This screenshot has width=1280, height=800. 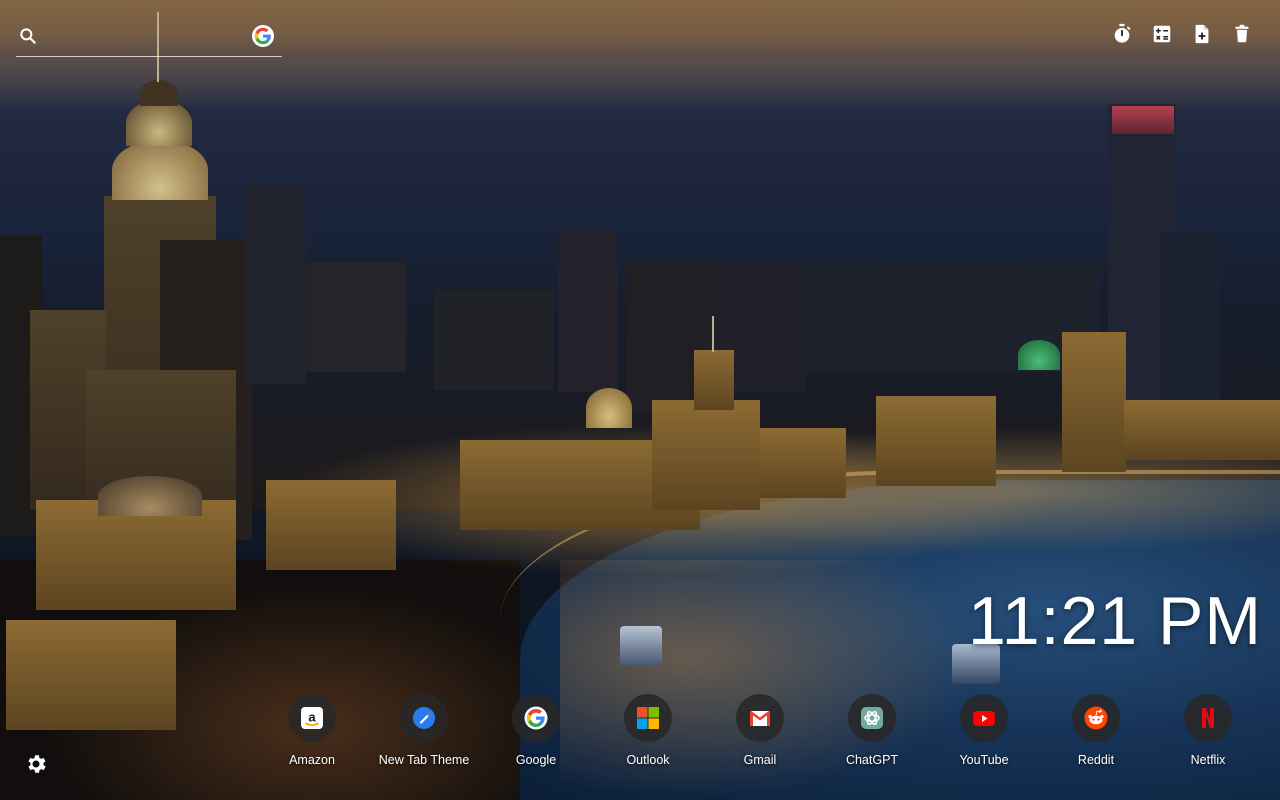 I want to click on search-icon, so click(x=28, y=36).